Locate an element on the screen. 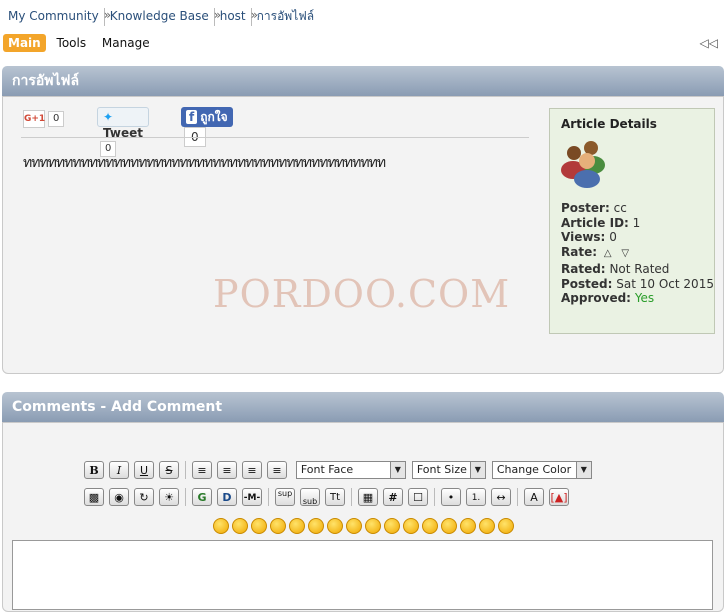  breadcrumb-link-kb: Knowledge Base is located at coordinates (159, 16).